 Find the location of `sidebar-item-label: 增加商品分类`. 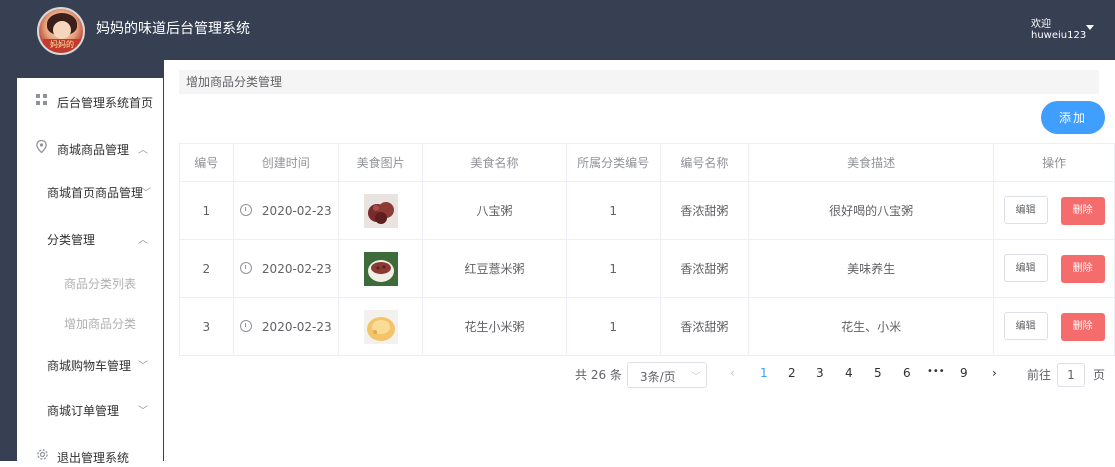

sidebar-item-label: 增加商品分类 is located at coordinates (100, 324).